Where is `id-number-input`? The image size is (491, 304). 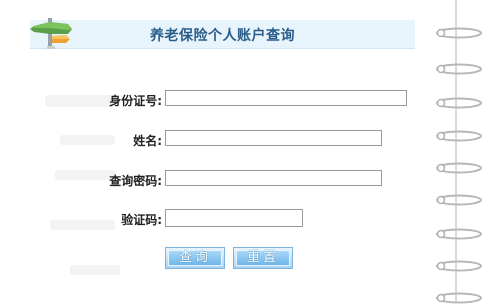 id-number-input is located at coordinates (286, 98).